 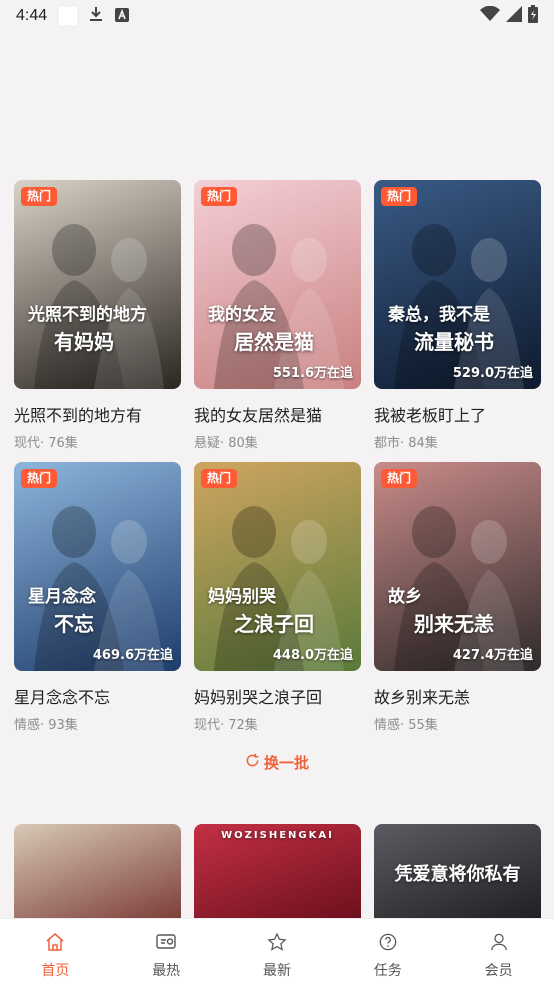 What do you see at coordinates (55, 944) in the screenshot?
I see `home-icon` at bounding box center [55, 944].